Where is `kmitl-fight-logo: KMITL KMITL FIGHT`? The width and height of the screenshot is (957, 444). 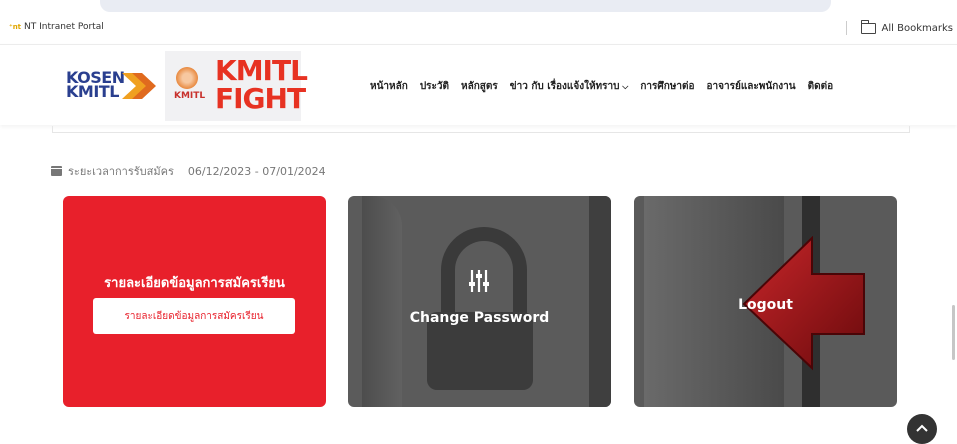 kmitl-fight-logo: KMITL KMITL FIGHT is located at coordinates (236, 86).